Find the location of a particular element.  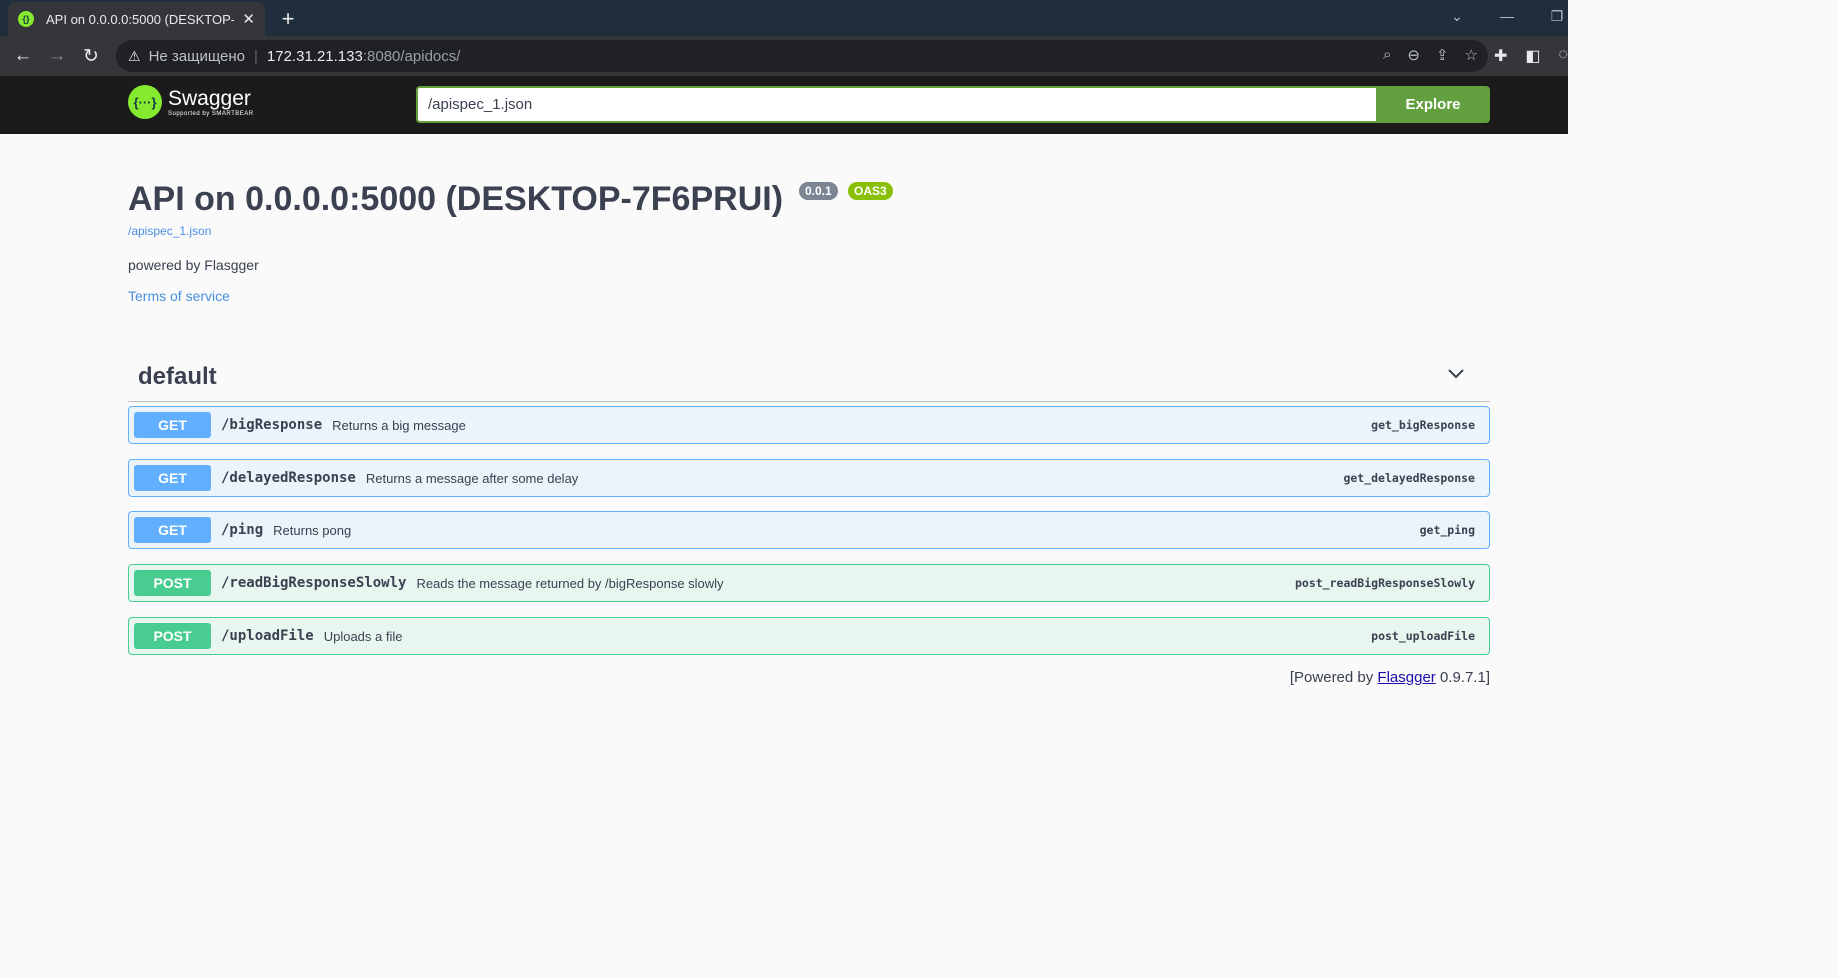

api-description: powered by Flasgger is located at coordinates (193, 265).